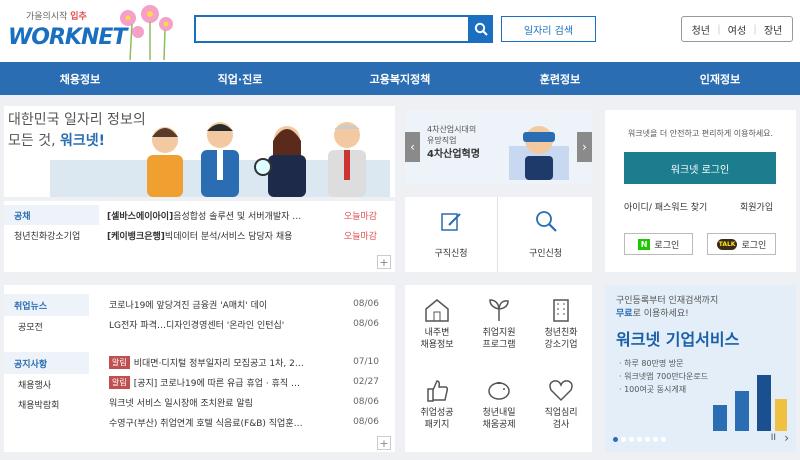  I want to click on banner-bullet: · 100여곳 동시게재, so click(653, 389).